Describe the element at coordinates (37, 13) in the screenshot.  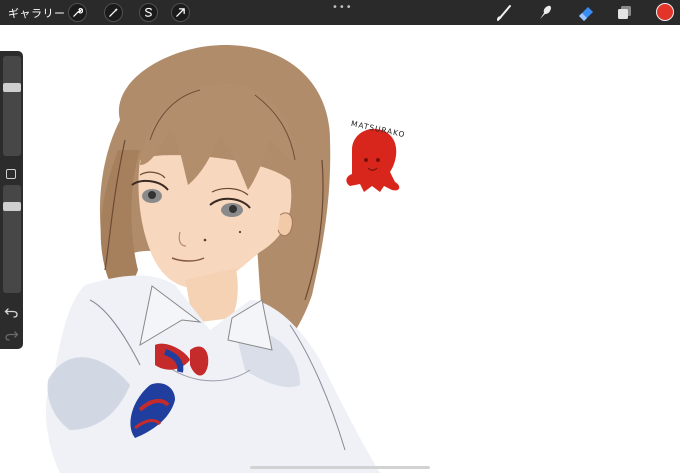
I see `gallery-button: ギャラリー` at that location.